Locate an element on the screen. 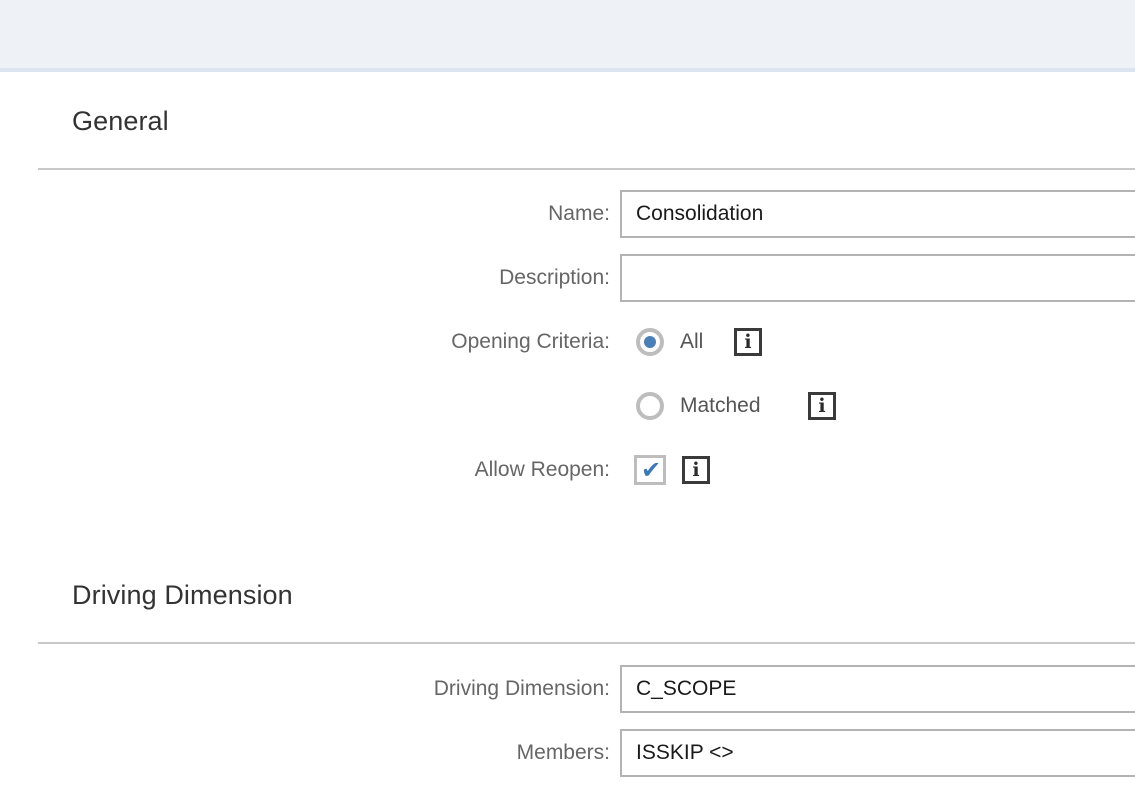 The image size is (1135, 802). section-title-general: General is located at coordinates (120, 121).